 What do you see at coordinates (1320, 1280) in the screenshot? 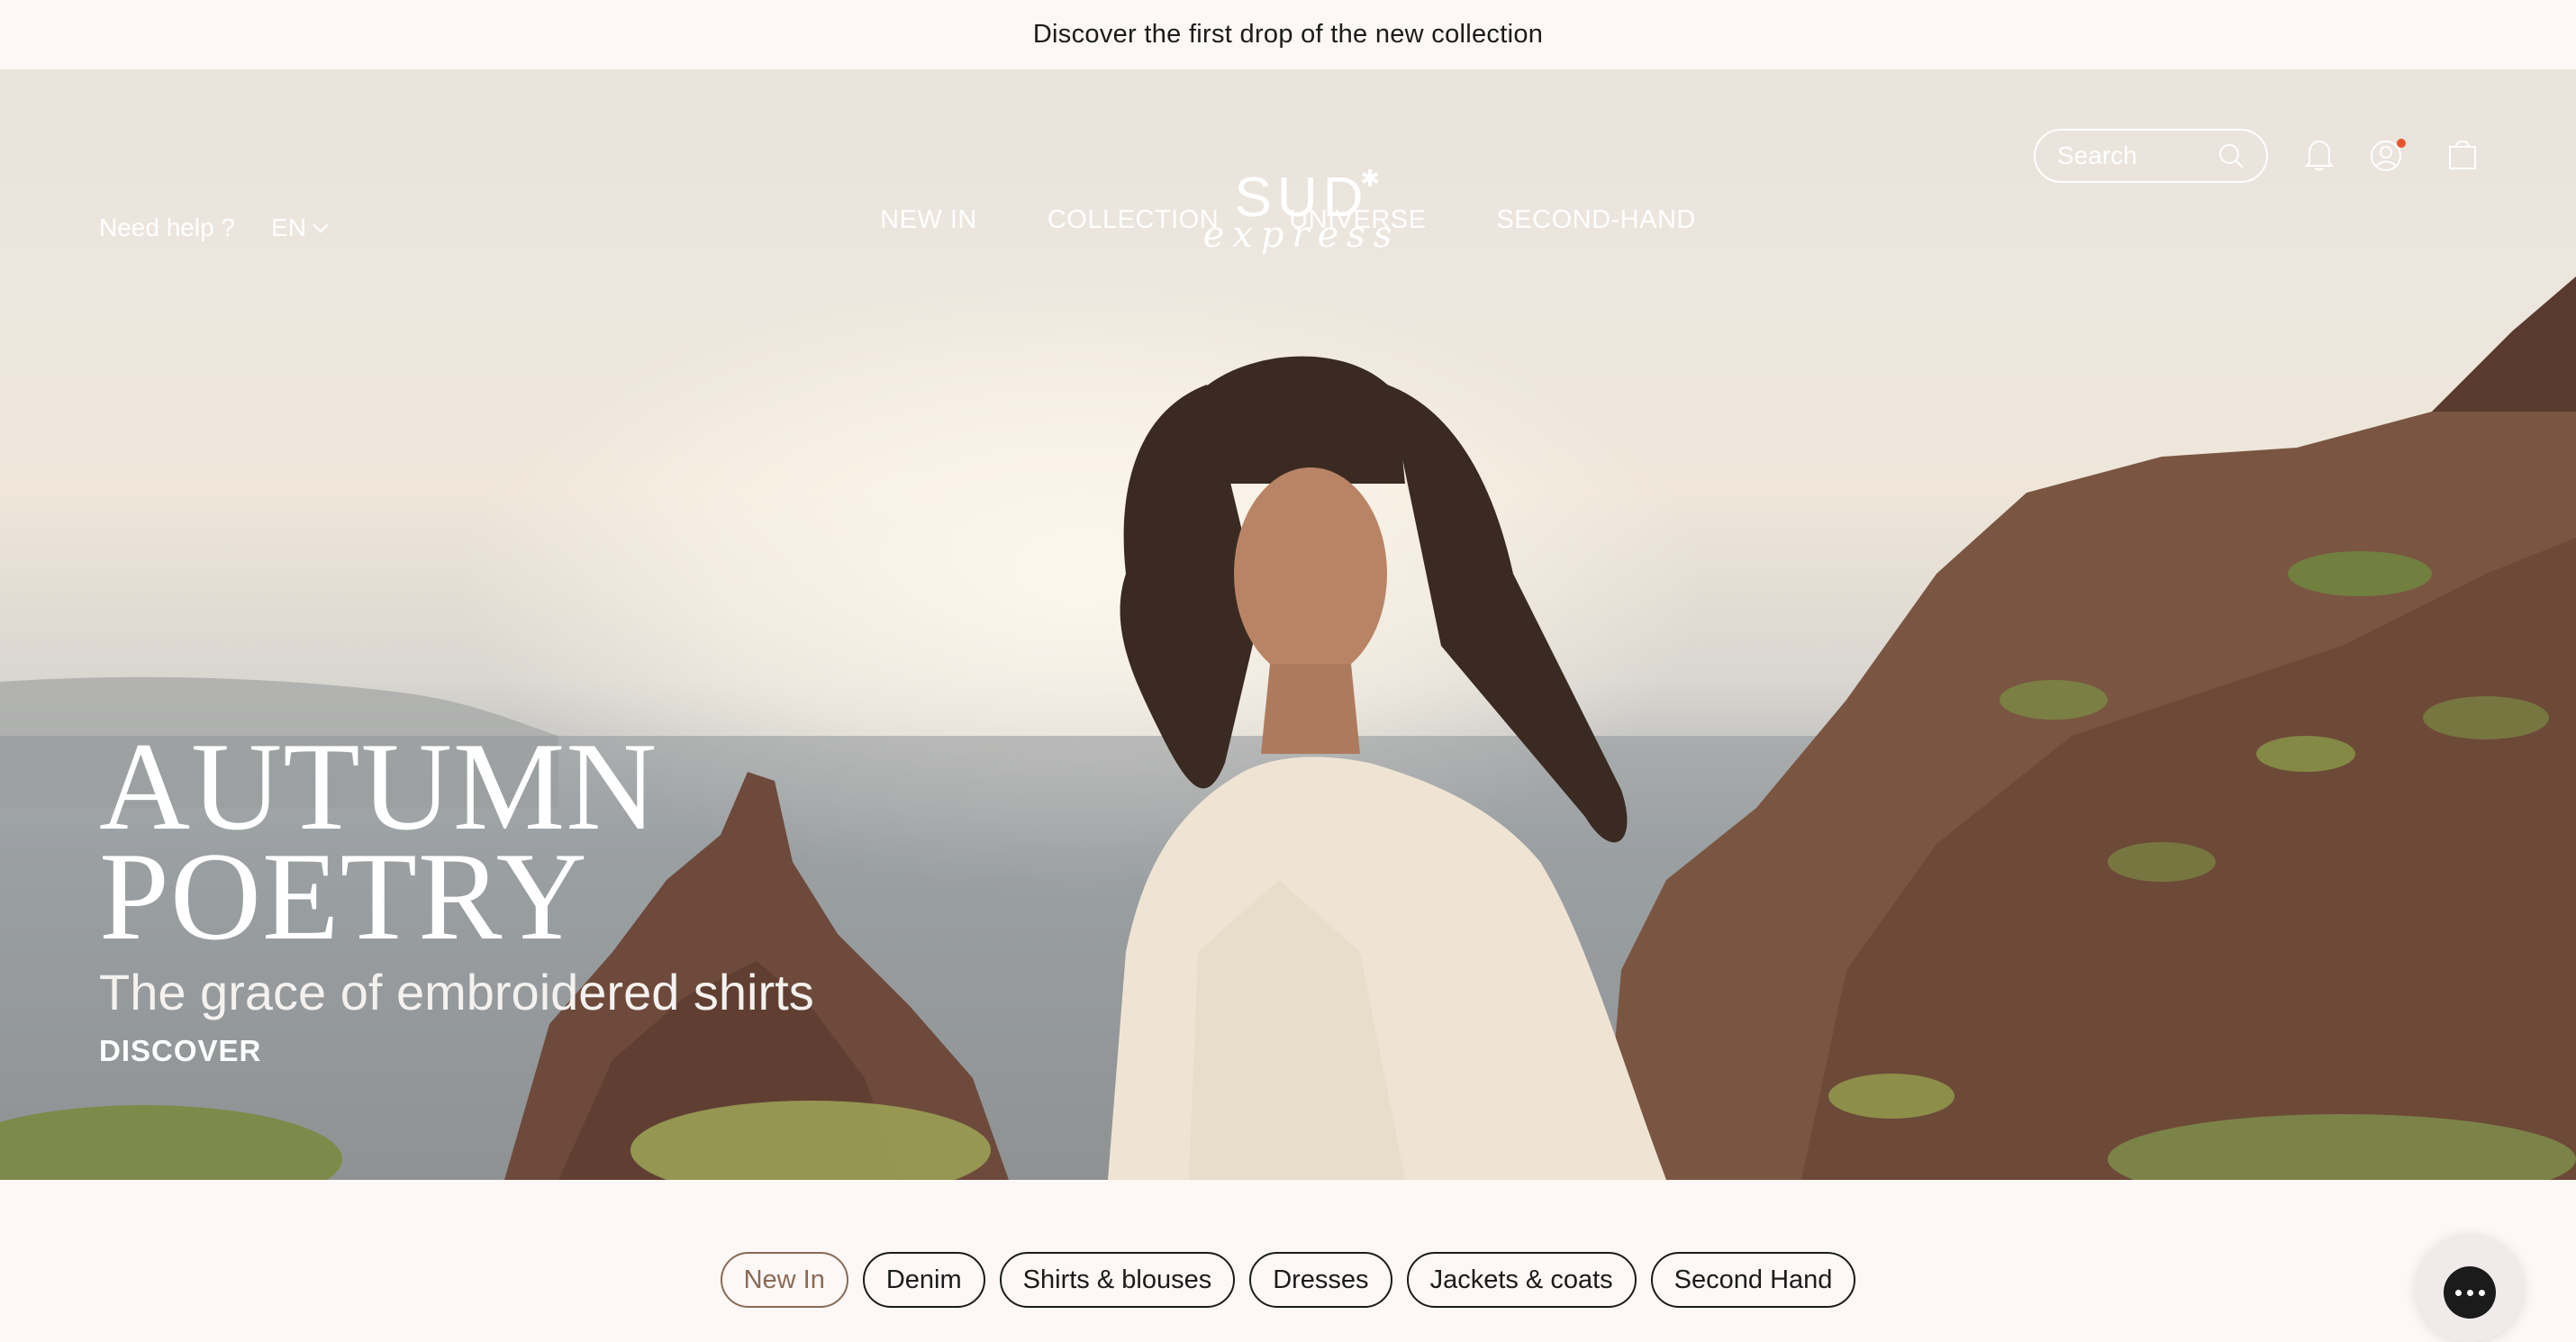
I see `chip-dresses: Dresses` at bounding box center [1320, 1280].